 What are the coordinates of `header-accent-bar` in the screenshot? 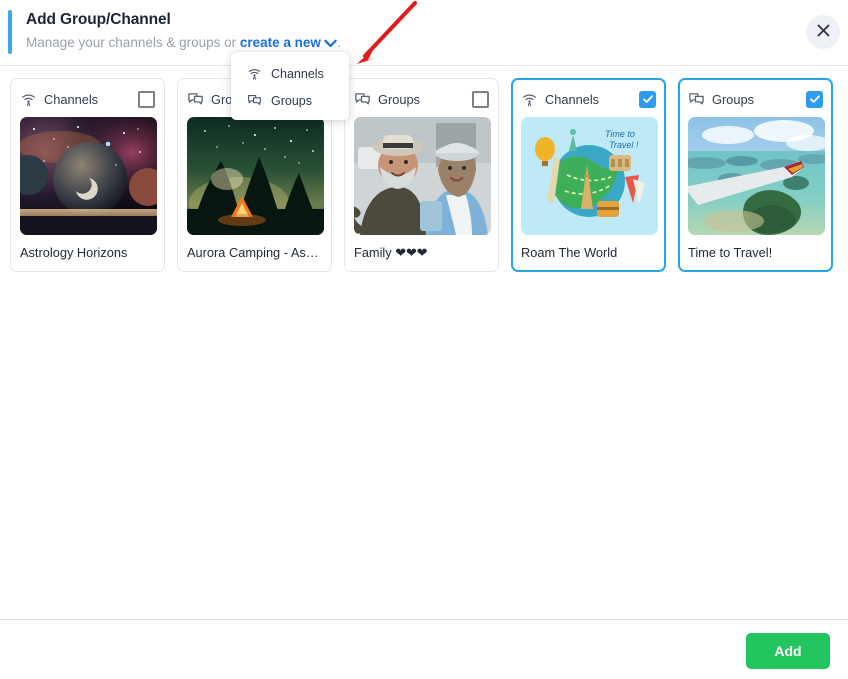 It's located at (10, 32).